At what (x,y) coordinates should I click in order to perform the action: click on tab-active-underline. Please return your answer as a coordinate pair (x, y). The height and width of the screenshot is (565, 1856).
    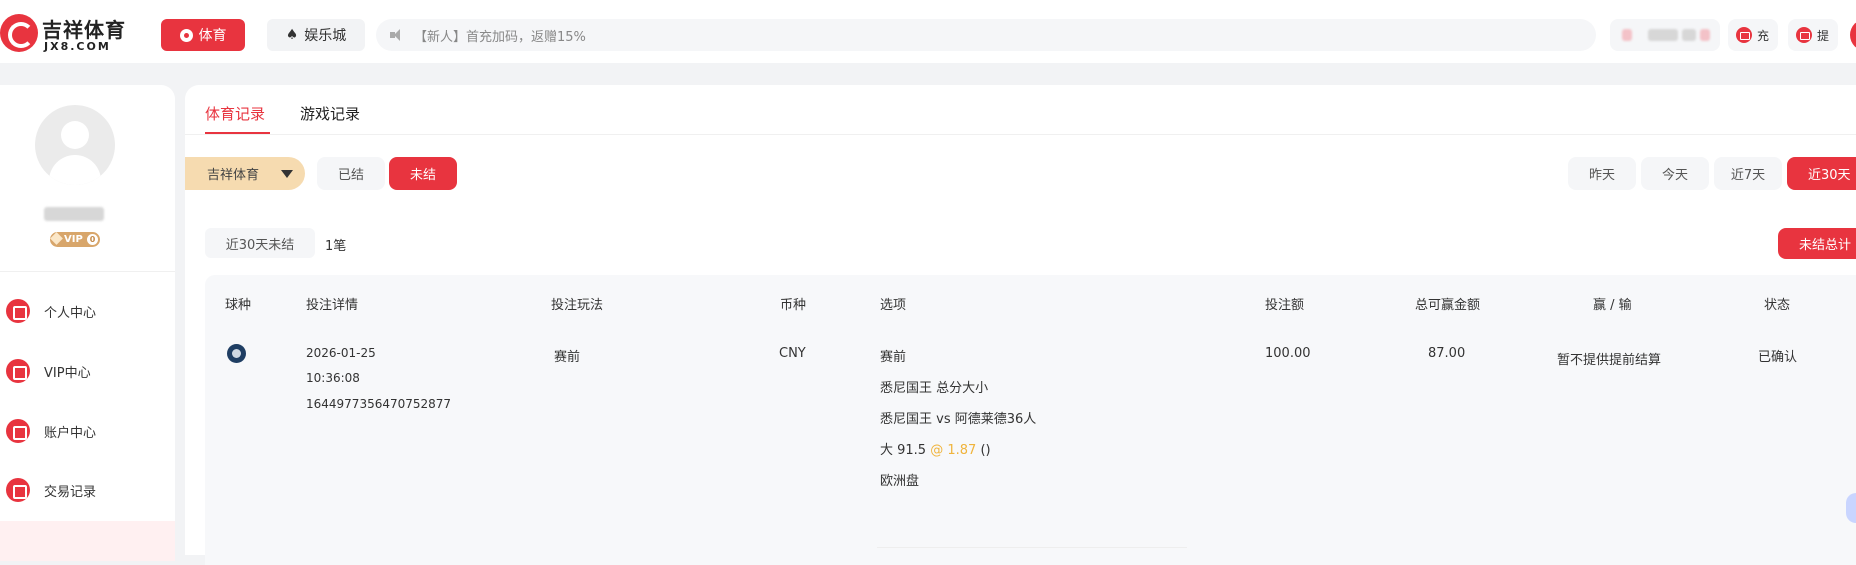
    Looking at the image, I should click on (237, 133).